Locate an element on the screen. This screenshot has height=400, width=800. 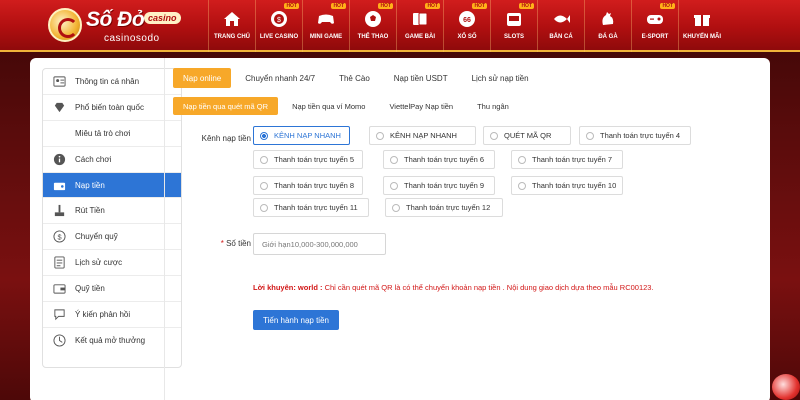
sidebar-item-7: Lịch sử cược is located at coordinates (112, 263).